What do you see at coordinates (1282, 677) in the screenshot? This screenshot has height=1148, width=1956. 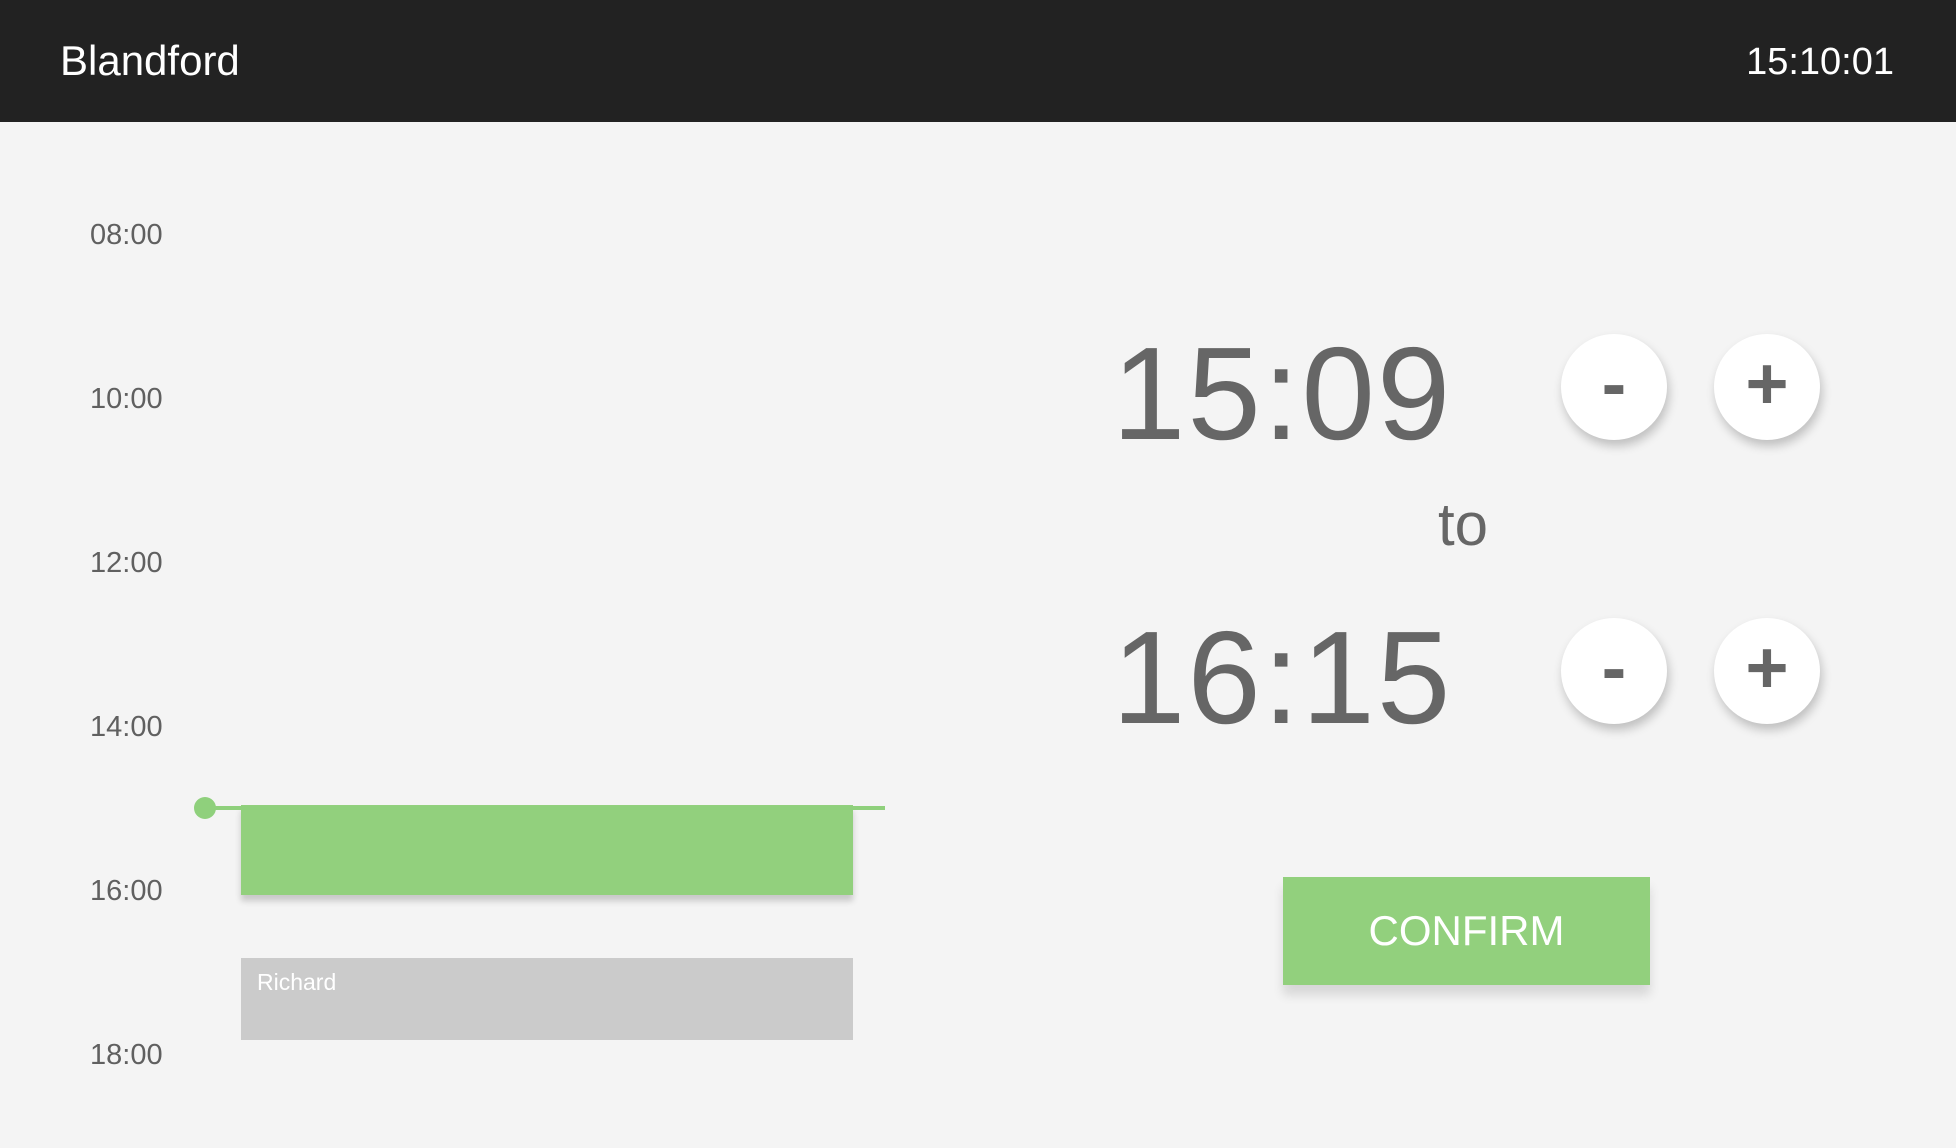 I see `end-time-display: 16:15` at bounding box center [1282, 677].